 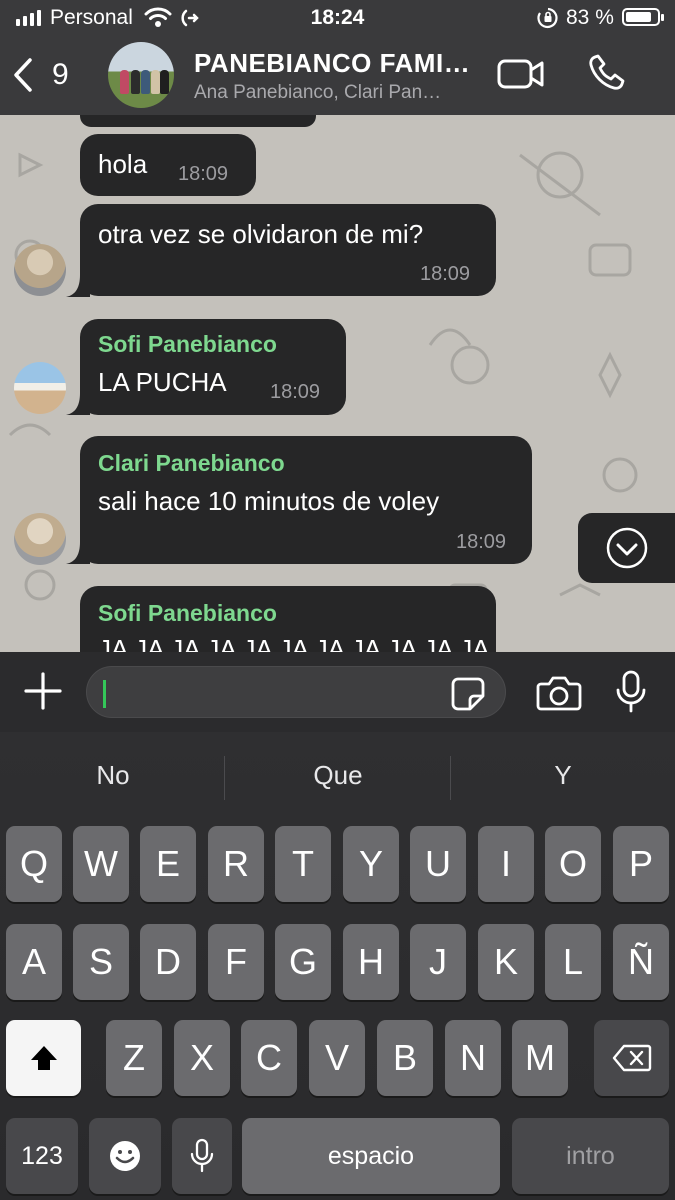 I want to click on message-text: hola, so click(x=123, y=164).